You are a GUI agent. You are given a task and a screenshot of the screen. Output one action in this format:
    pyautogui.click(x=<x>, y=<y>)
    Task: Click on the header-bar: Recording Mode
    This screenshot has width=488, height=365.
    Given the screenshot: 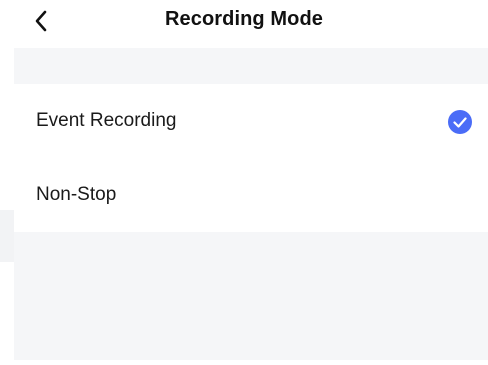 What is the action you would take?
    pyautogui.click(x=244, y=23)
    